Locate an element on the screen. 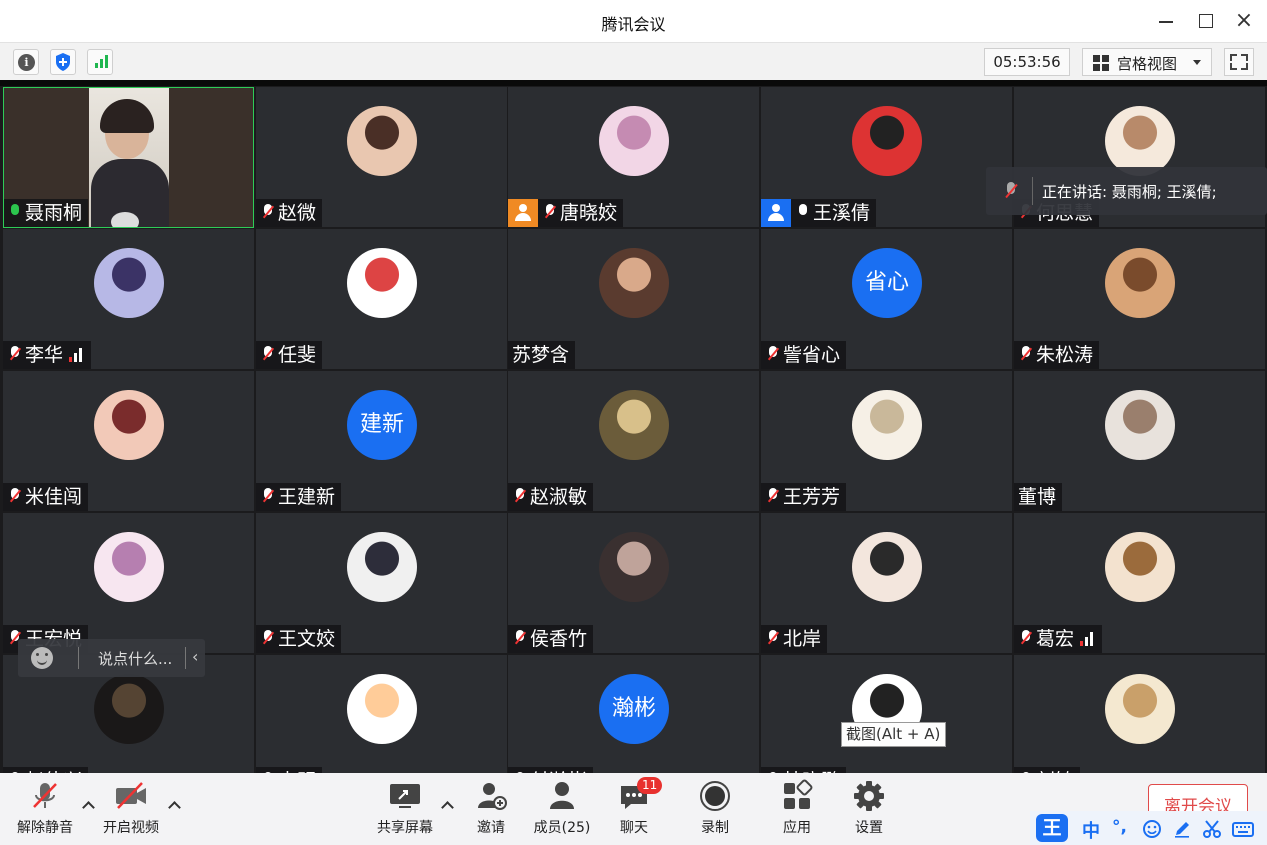 Image resolution: width=1267 pixels, height=845 pixels. participant-tile: 葛宏 is located at coordinates (1139, 583).